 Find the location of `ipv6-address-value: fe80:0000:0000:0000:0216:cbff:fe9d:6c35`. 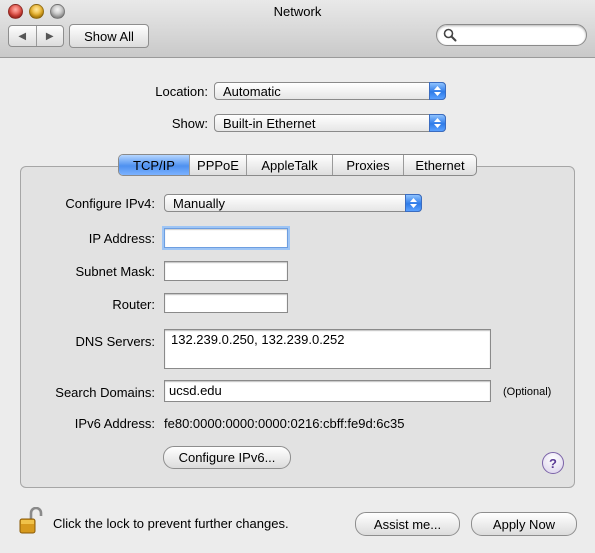

ipv6-address-value: fe80:0000:0000:0000:0216:cbff:fe9d:6c35 is located at coordinates (284, 423).